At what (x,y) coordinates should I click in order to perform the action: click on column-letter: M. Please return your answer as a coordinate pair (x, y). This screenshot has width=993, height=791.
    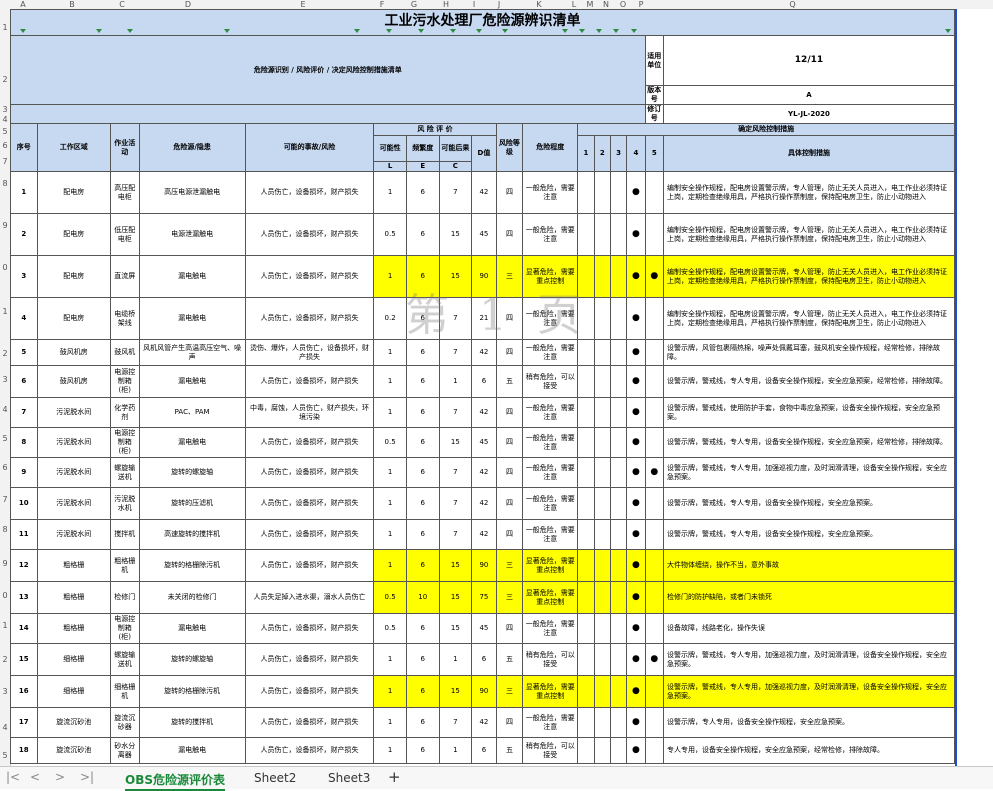
    Looking at the image, I should click on (590, 4).